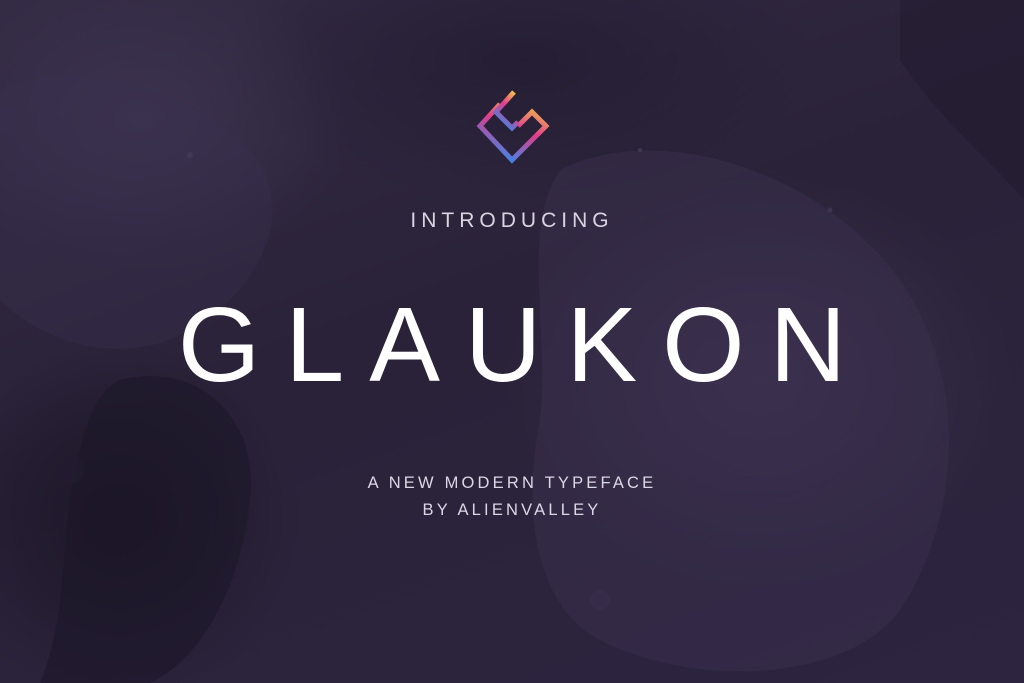  I want to click on intro-label: INTRODUCING, so click(512, 220).